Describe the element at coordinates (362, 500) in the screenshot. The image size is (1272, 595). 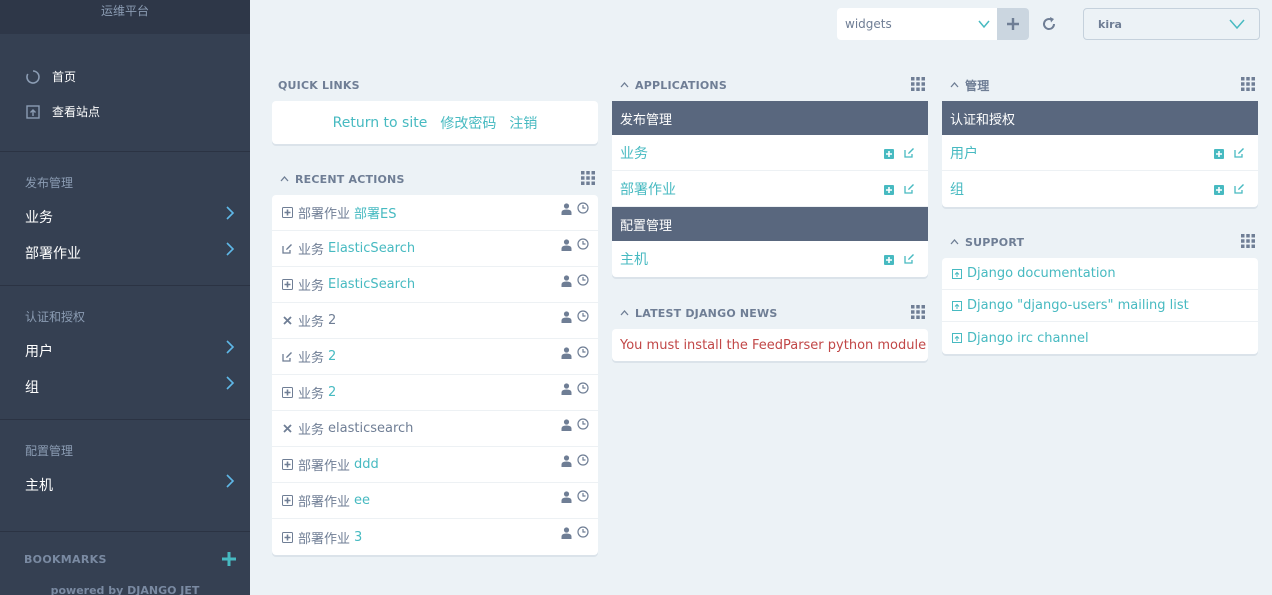
I see `action-object: ee` at that location.